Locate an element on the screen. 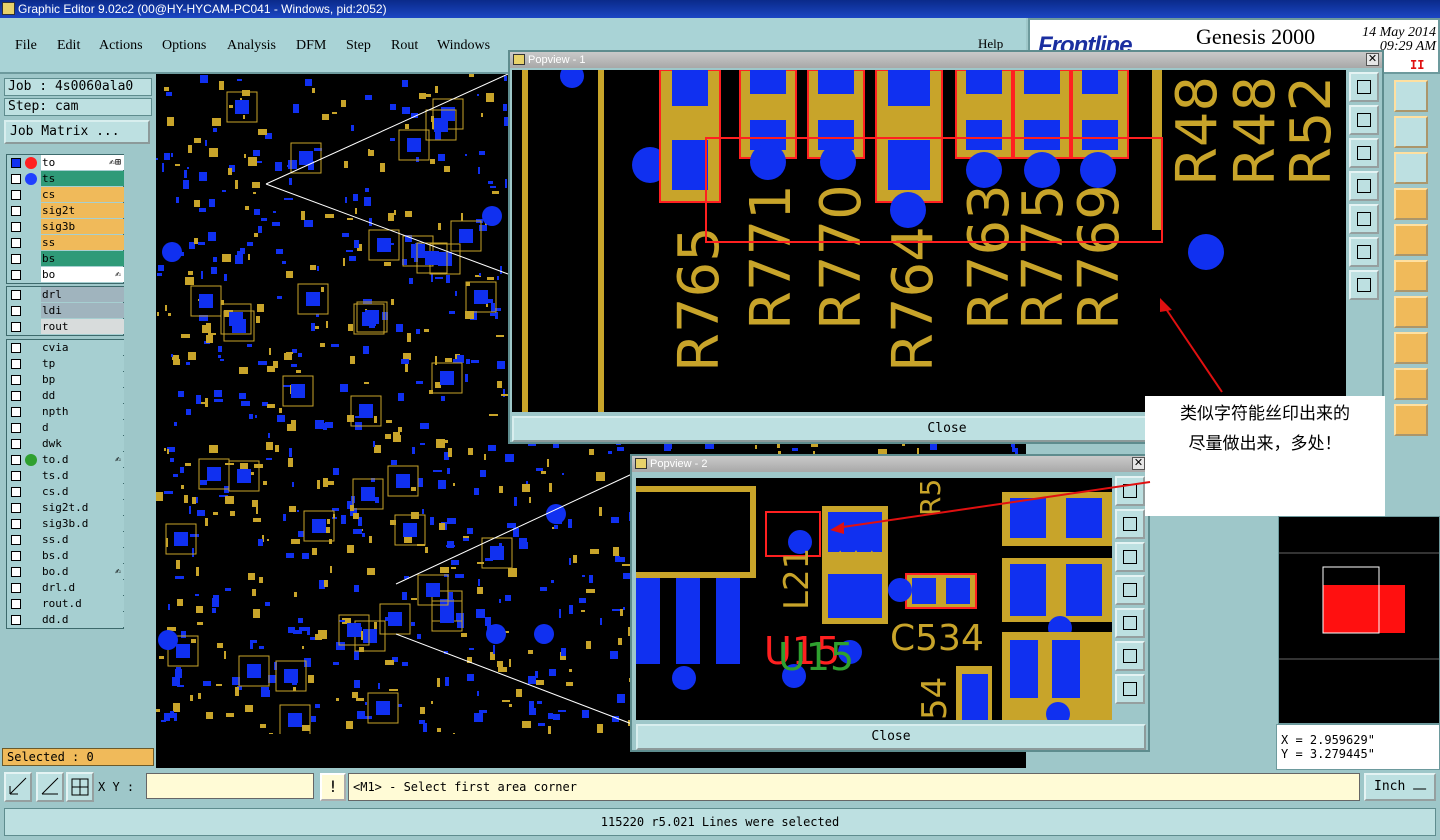 The image size is (1440, 840). layer-name: bs is located at coordinates (82, 258).